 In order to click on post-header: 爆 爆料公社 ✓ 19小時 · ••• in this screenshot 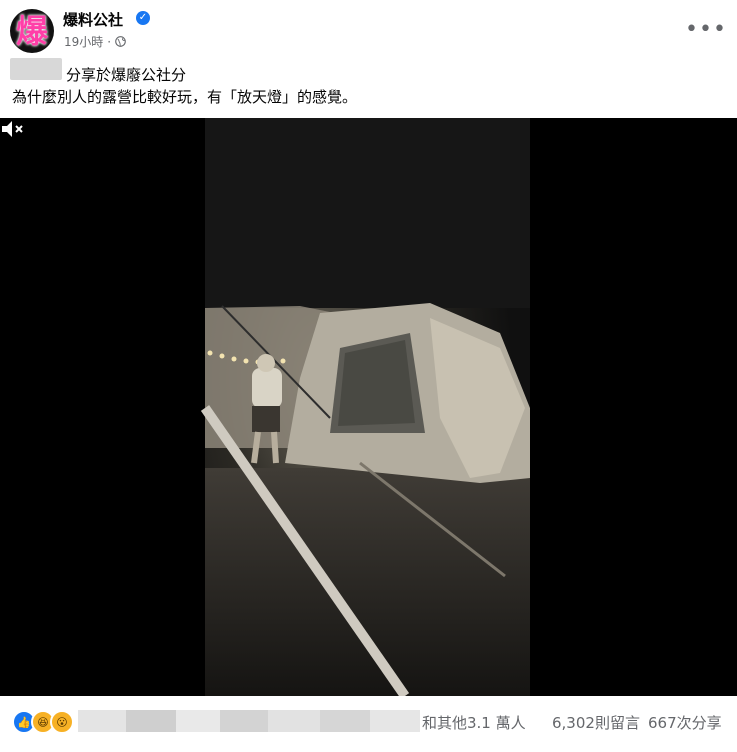, I will do `click(368, 30)`.